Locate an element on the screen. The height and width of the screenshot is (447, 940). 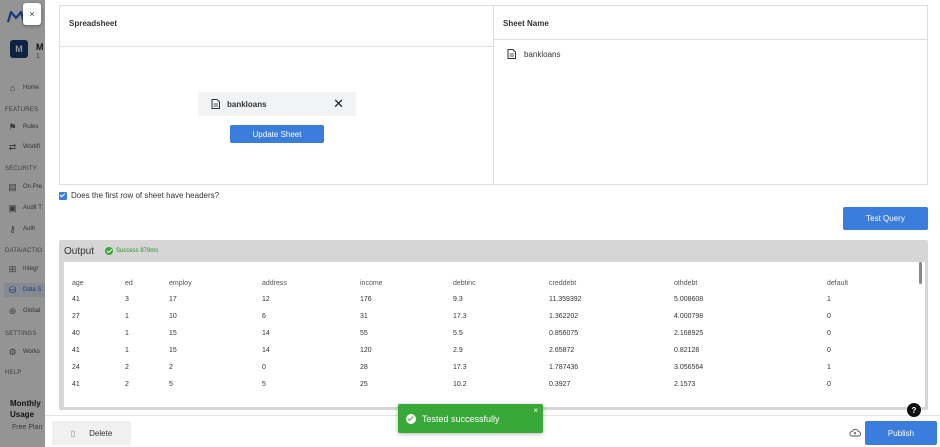
table-cell: 27 is located at coordinates (76, 316).